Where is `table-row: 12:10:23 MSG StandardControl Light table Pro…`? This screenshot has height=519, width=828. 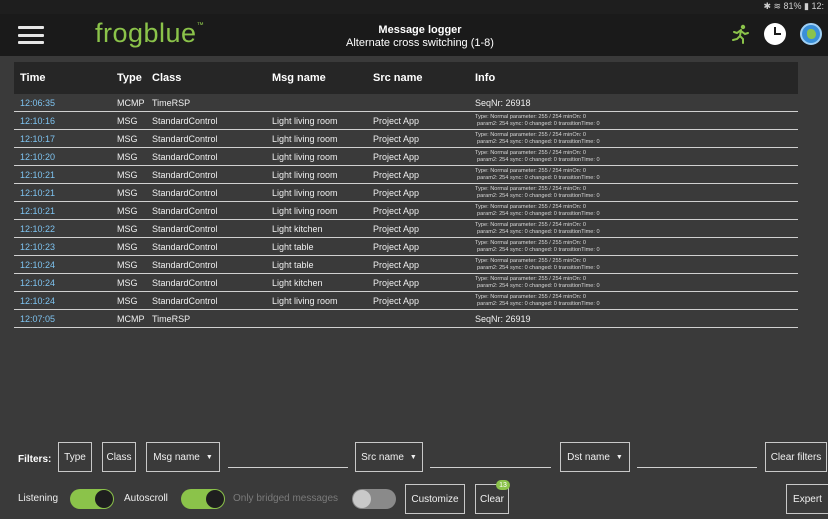 table-row: 12:10:23 MSG StandardControl Light table Pro… is located at coordinates (406, 247).